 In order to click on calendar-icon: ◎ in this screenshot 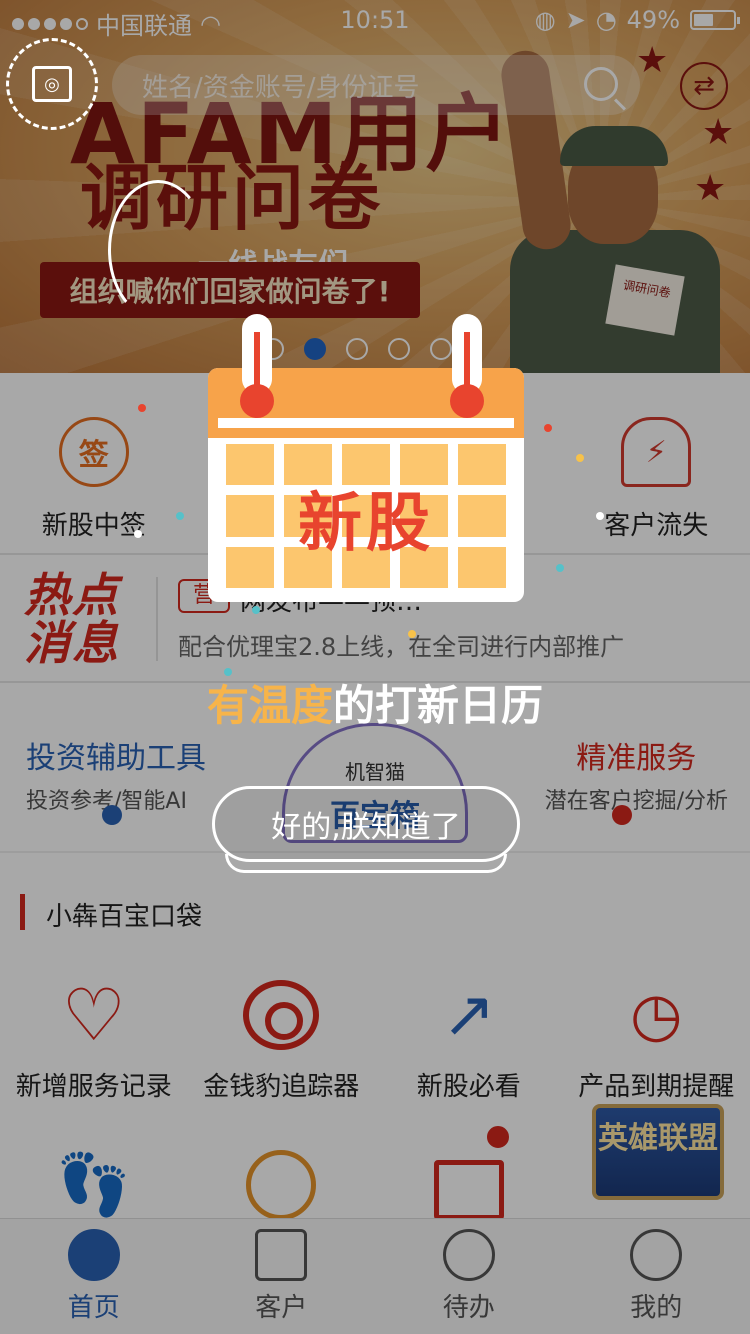, I will do `click(52, 84)`.